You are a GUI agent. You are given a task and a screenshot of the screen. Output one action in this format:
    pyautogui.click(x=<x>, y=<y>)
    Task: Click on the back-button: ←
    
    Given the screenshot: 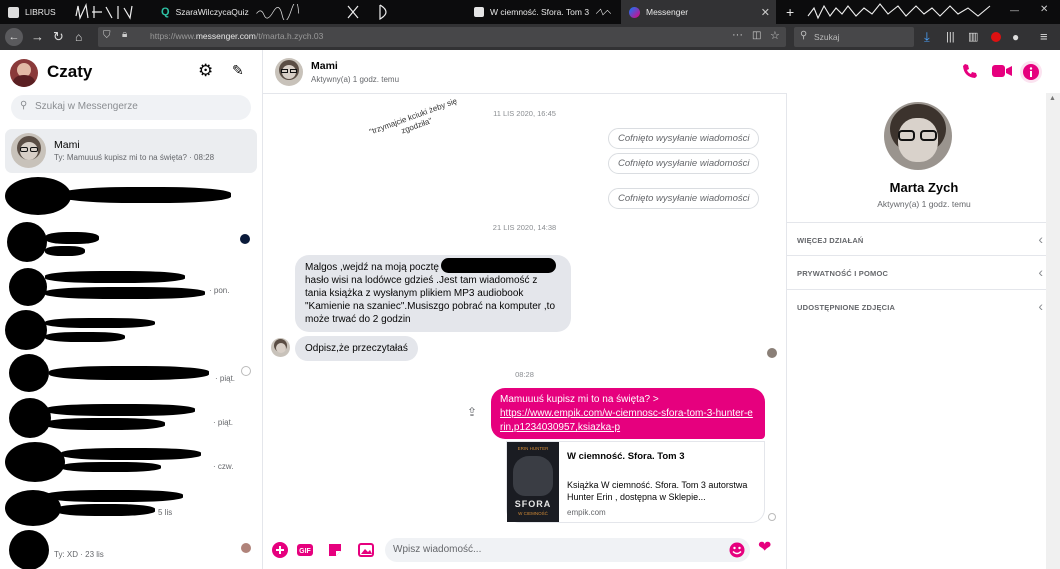 What is the action you would take?
    pyautogui.click(x=14, y=37)
    